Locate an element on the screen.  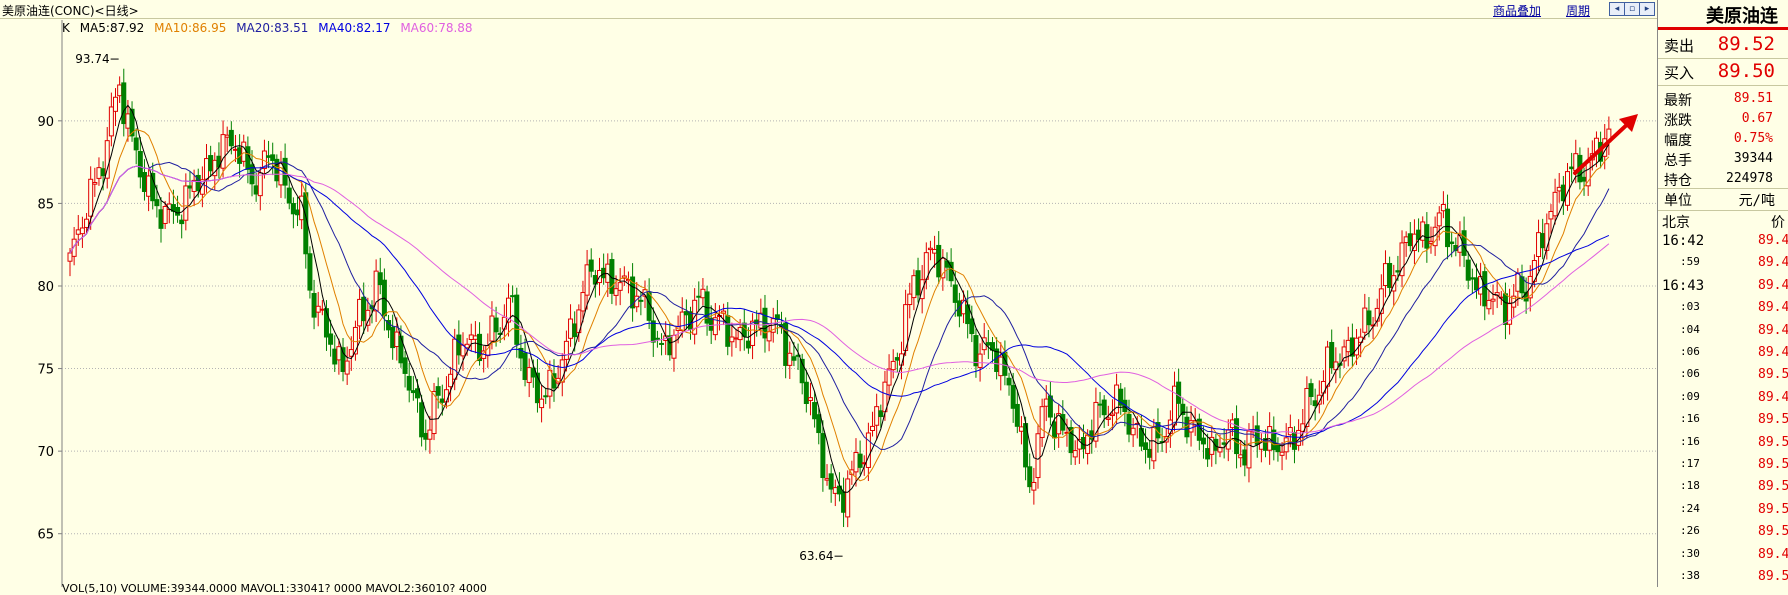
legend-ma60: MA60:78.88 is located at coordinates (436, 28).